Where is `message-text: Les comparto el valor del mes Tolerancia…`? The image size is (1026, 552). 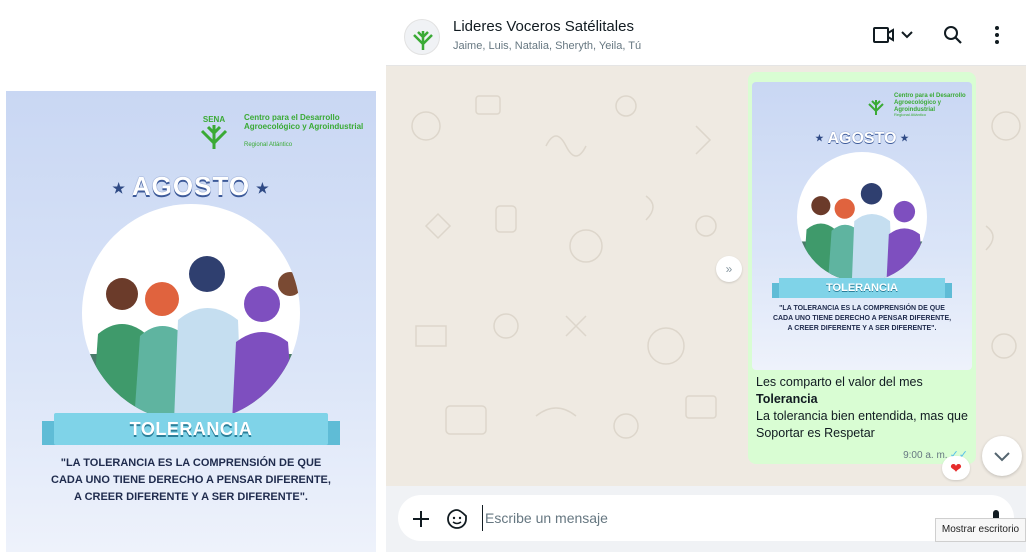 message-text: Les comparto el valor del mes Tolerancia… is located at coordinates (862, 407).